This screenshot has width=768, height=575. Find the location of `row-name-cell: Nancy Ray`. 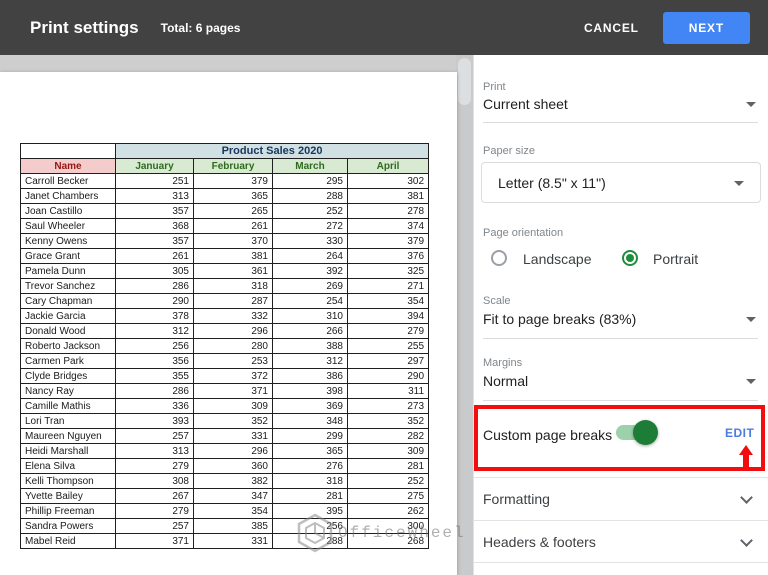

row-name-cell: Nancy Ray is located at coordinates (68, 391).